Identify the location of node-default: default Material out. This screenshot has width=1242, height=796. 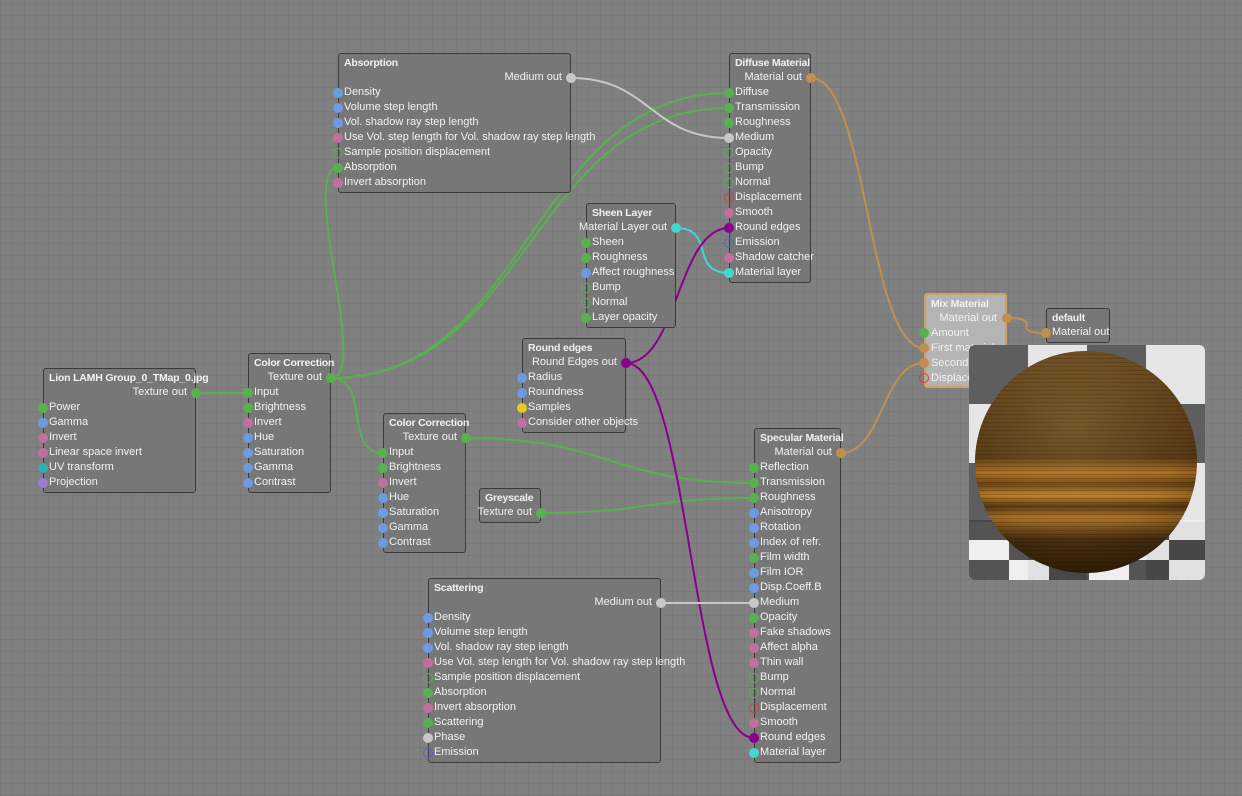
(1078, 325).